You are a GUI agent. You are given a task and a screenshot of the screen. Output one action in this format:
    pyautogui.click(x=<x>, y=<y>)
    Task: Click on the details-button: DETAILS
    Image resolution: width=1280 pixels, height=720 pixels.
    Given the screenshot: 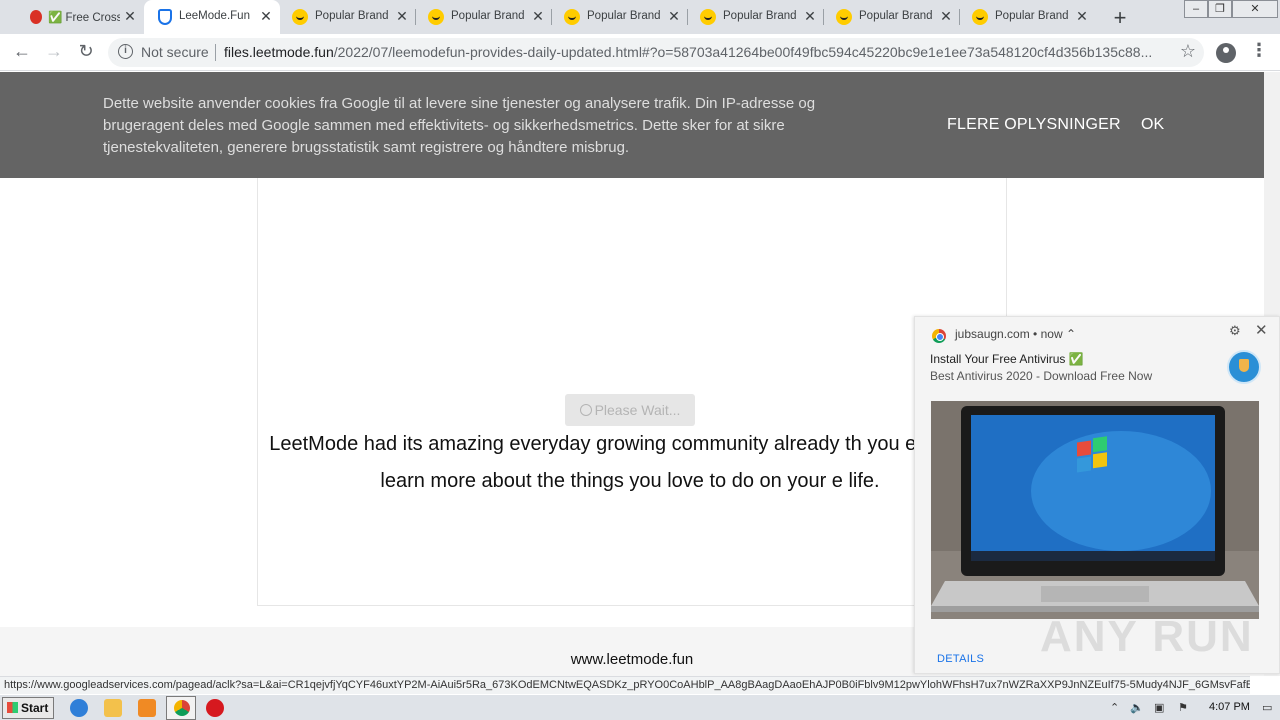 What is the action you would take?
    pyautogui.click(x=960, y=659)
    